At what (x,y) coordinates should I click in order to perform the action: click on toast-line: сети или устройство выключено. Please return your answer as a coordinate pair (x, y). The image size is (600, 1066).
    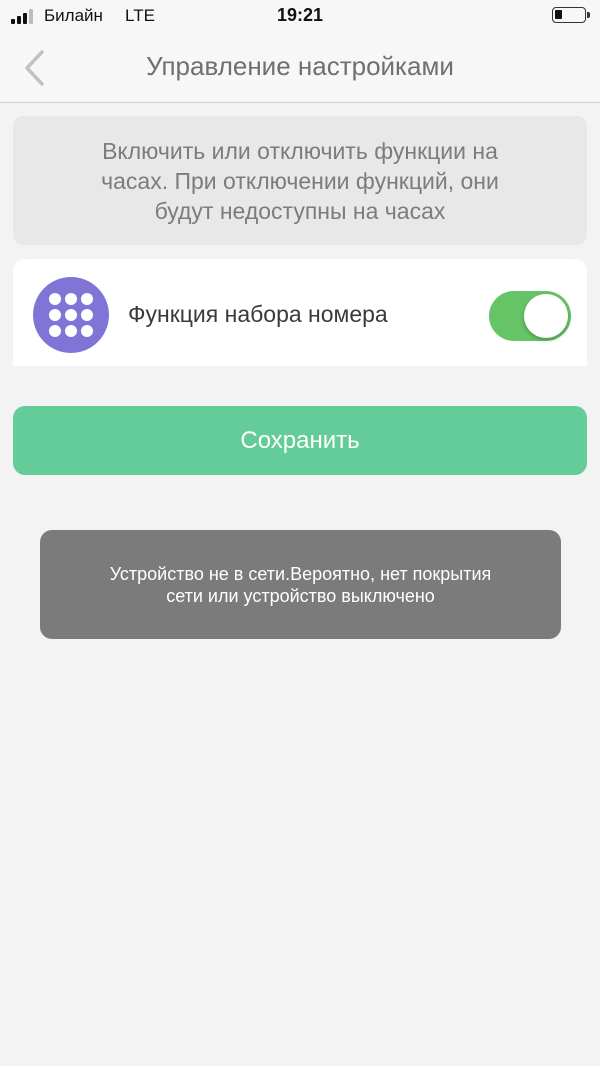
    Looking at the image, I should click on (300, 596).